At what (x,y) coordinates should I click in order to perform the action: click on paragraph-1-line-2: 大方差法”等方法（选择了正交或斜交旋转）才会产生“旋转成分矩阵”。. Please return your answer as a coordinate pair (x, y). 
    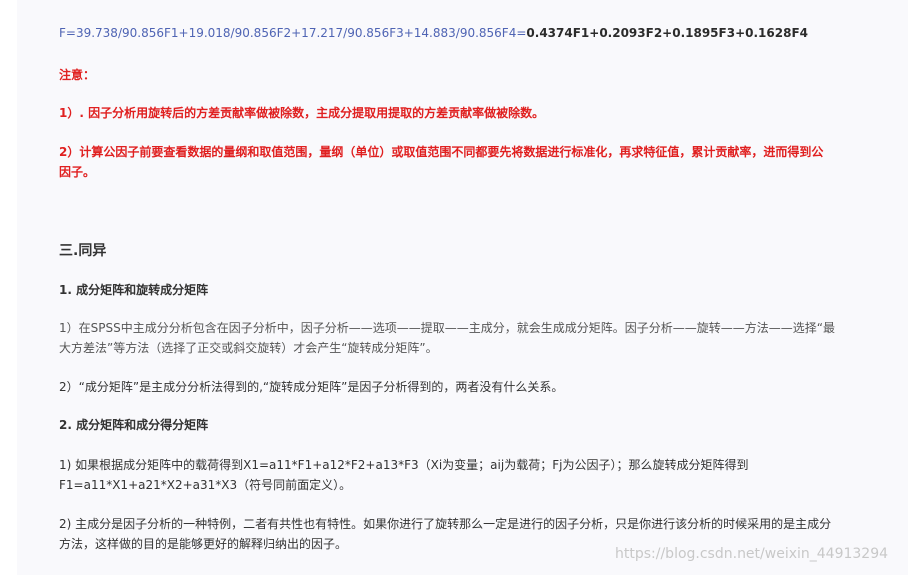
    Looking at the image, I should click on (248, 348).